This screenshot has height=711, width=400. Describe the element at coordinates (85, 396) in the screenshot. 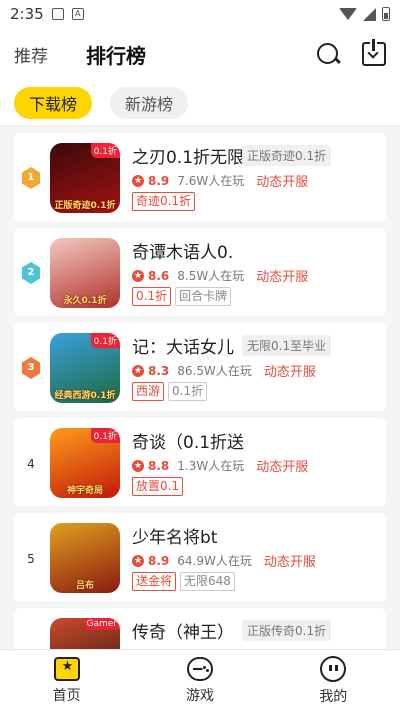

I see `icon-caption: 经典西游0.1折` at that location.